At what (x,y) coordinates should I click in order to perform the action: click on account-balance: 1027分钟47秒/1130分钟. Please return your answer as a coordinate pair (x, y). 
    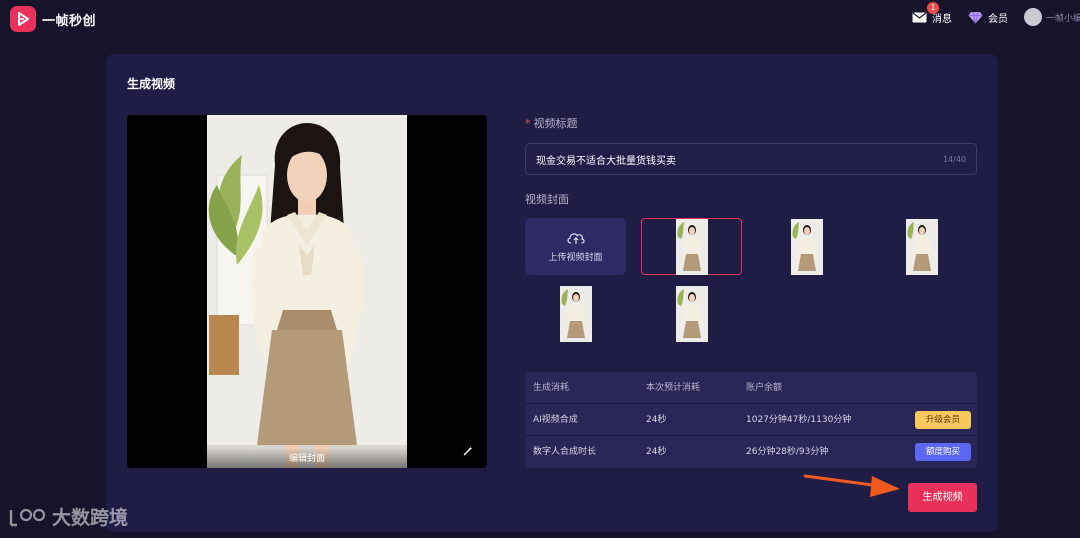
    Looking at the image, I should click on (799, 420).